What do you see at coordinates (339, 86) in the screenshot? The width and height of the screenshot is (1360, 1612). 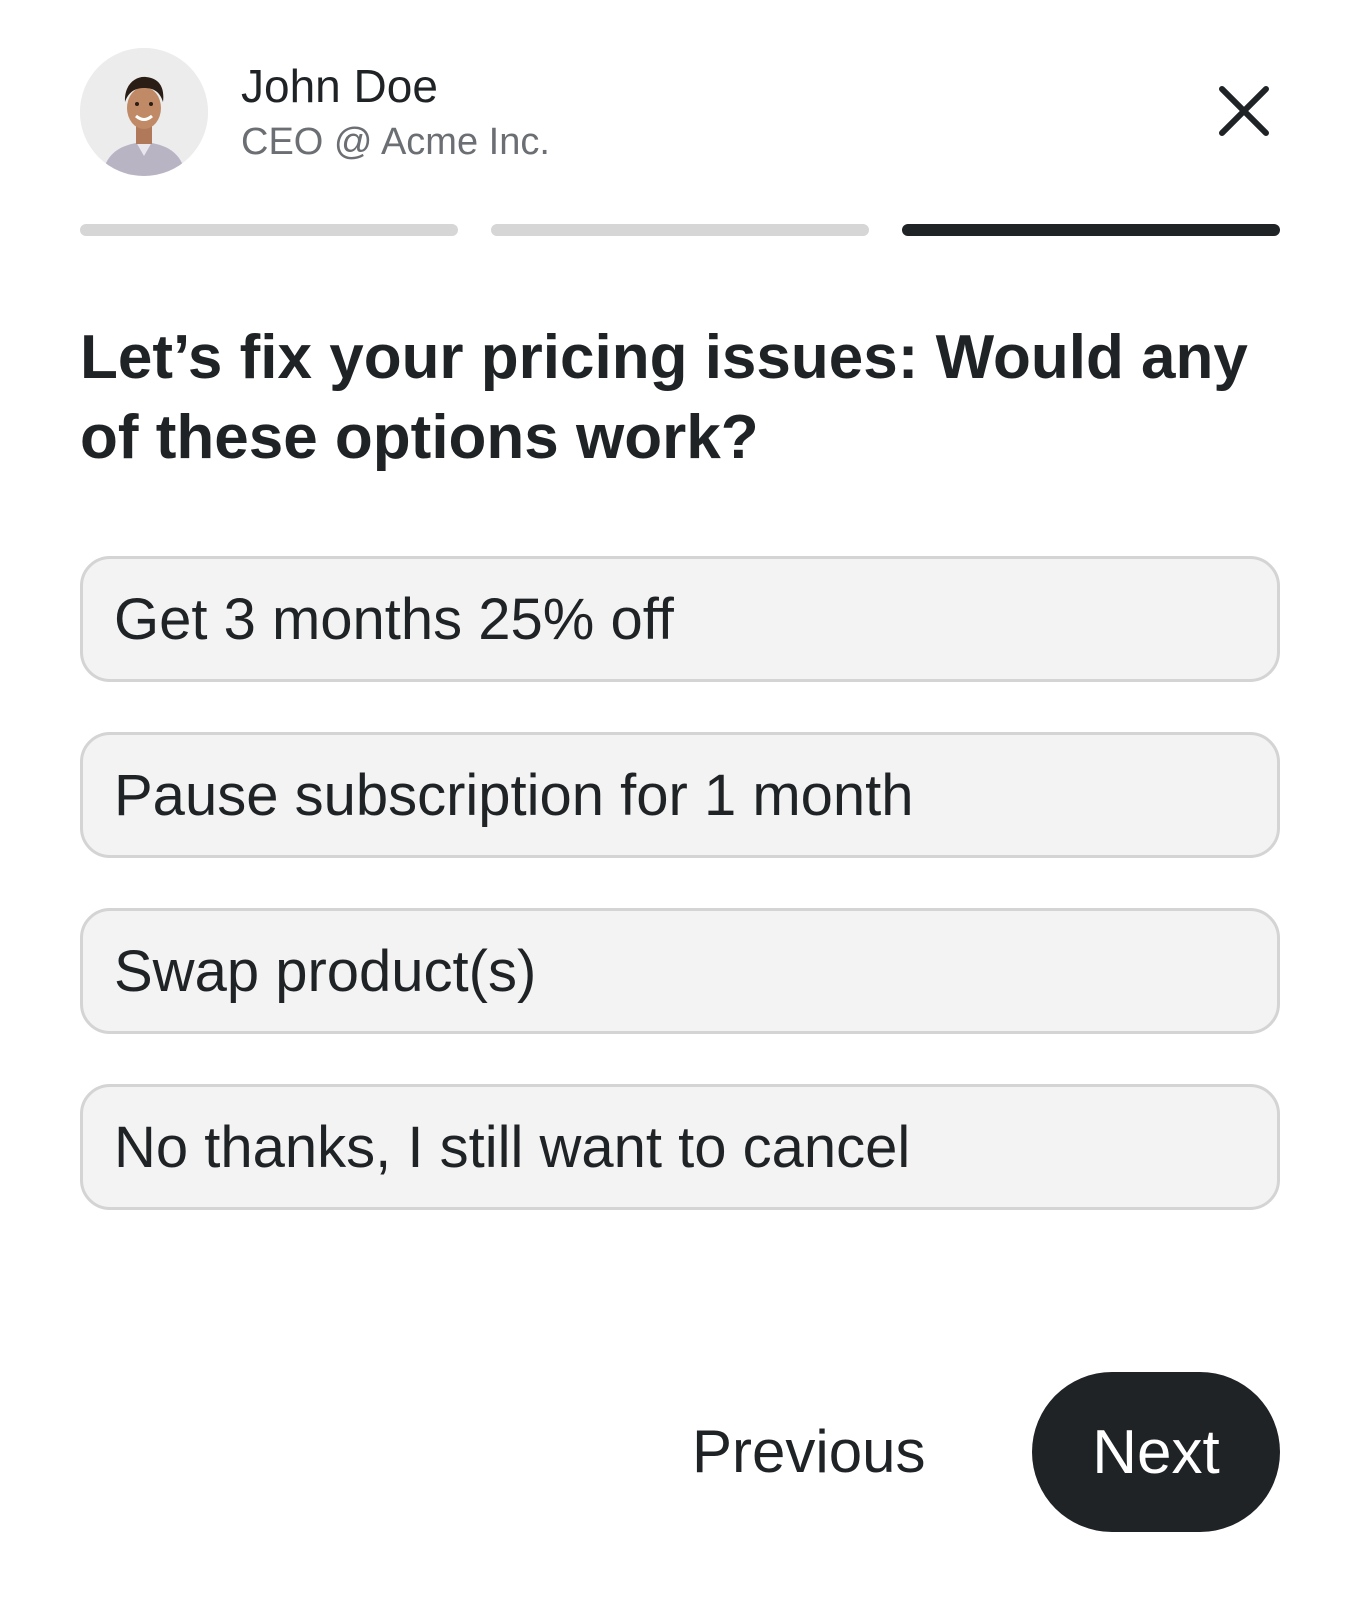 I see `profile-name: John Doe` at bounding box center [339, 86].